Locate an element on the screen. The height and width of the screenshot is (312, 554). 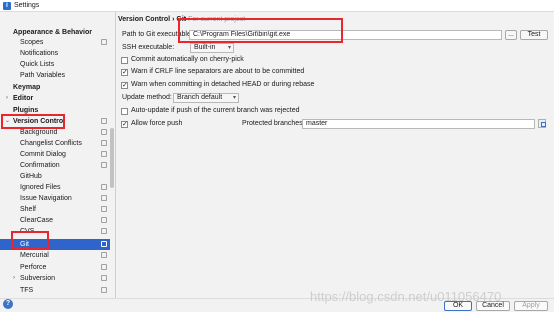
tree-item-label: Mercurial is located at coordinates (34, 255).